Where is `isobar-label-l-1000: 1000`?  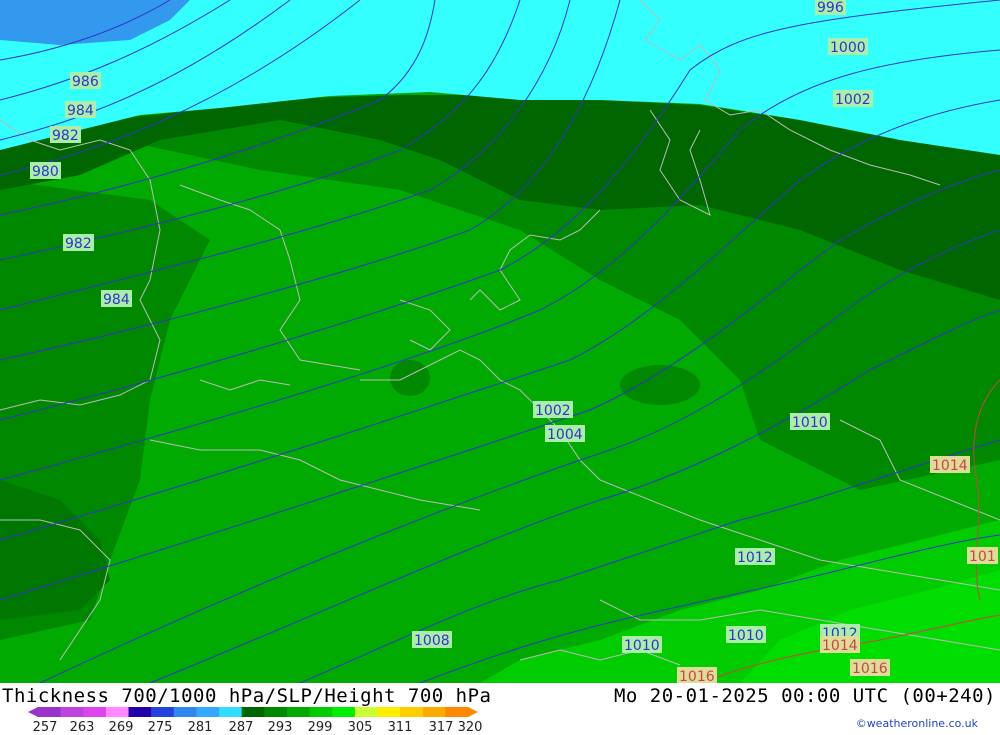
isobar-label-l-1000: 1000 is located at coordinates (848, 47).